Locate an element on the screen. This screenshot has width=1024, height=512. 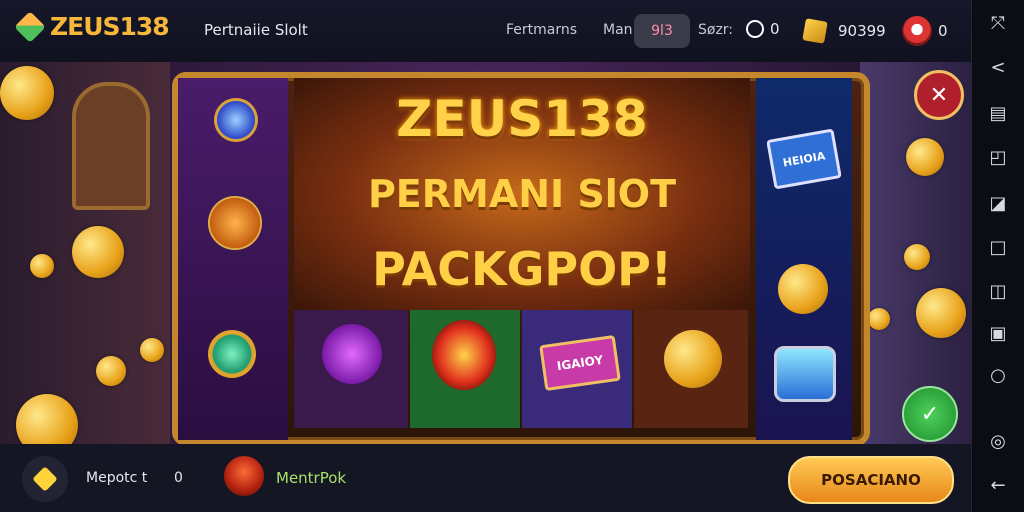
cross-icon: ✕ is located at coordinates (939, 95).